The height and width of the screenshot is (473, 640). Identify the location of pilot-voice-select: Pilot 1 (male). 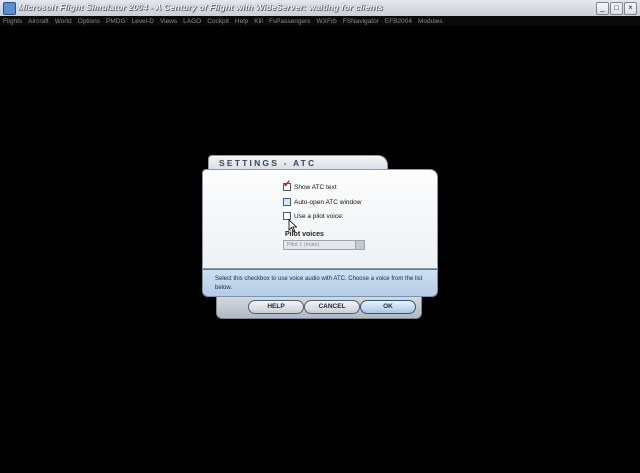
(324, 245).